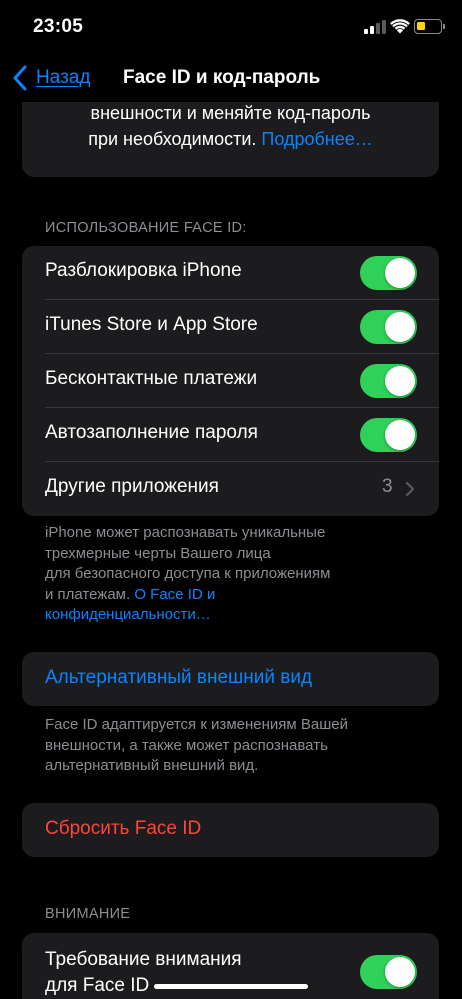 This screenshot has width=462, height=999. What do you see at coordinates (375, 27) in the screenshot?
I see `cellular-signal-icon` at bounding box center [375, 27].